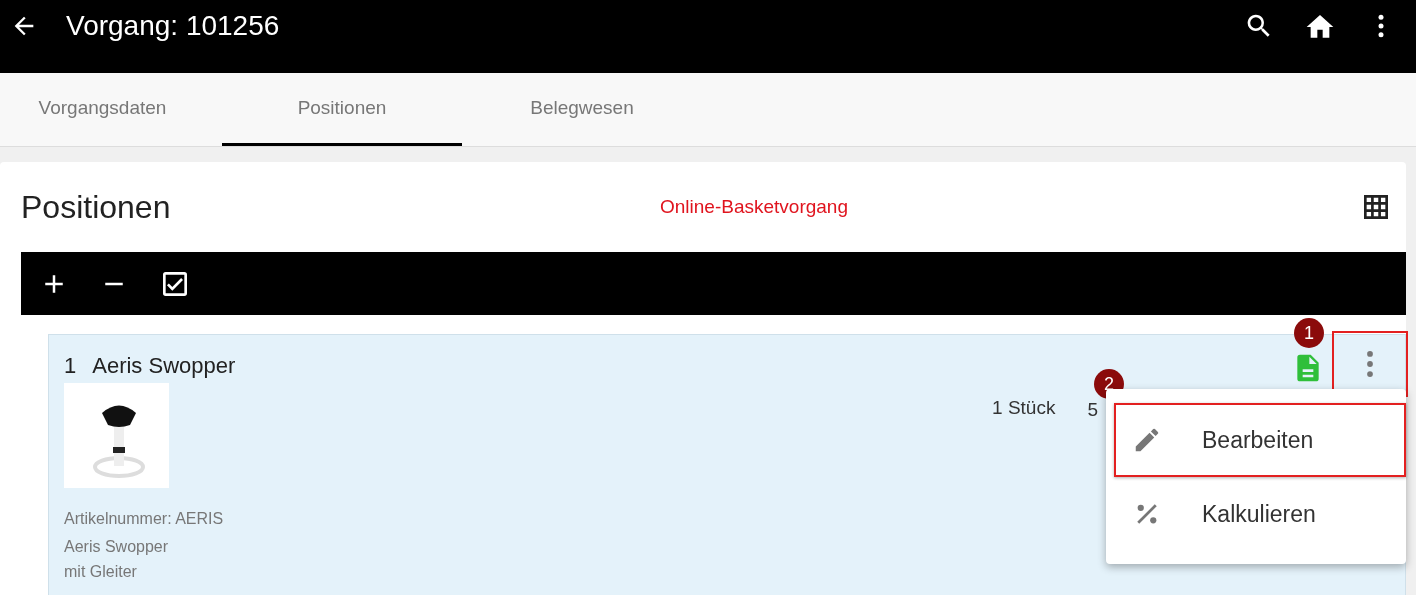 This screenshot has width=1416, height=595. What do you see at coordinates (116, 547) in the screenshot?
I see `description-line: Aeris Swopper` at bounding box center [116, 547].